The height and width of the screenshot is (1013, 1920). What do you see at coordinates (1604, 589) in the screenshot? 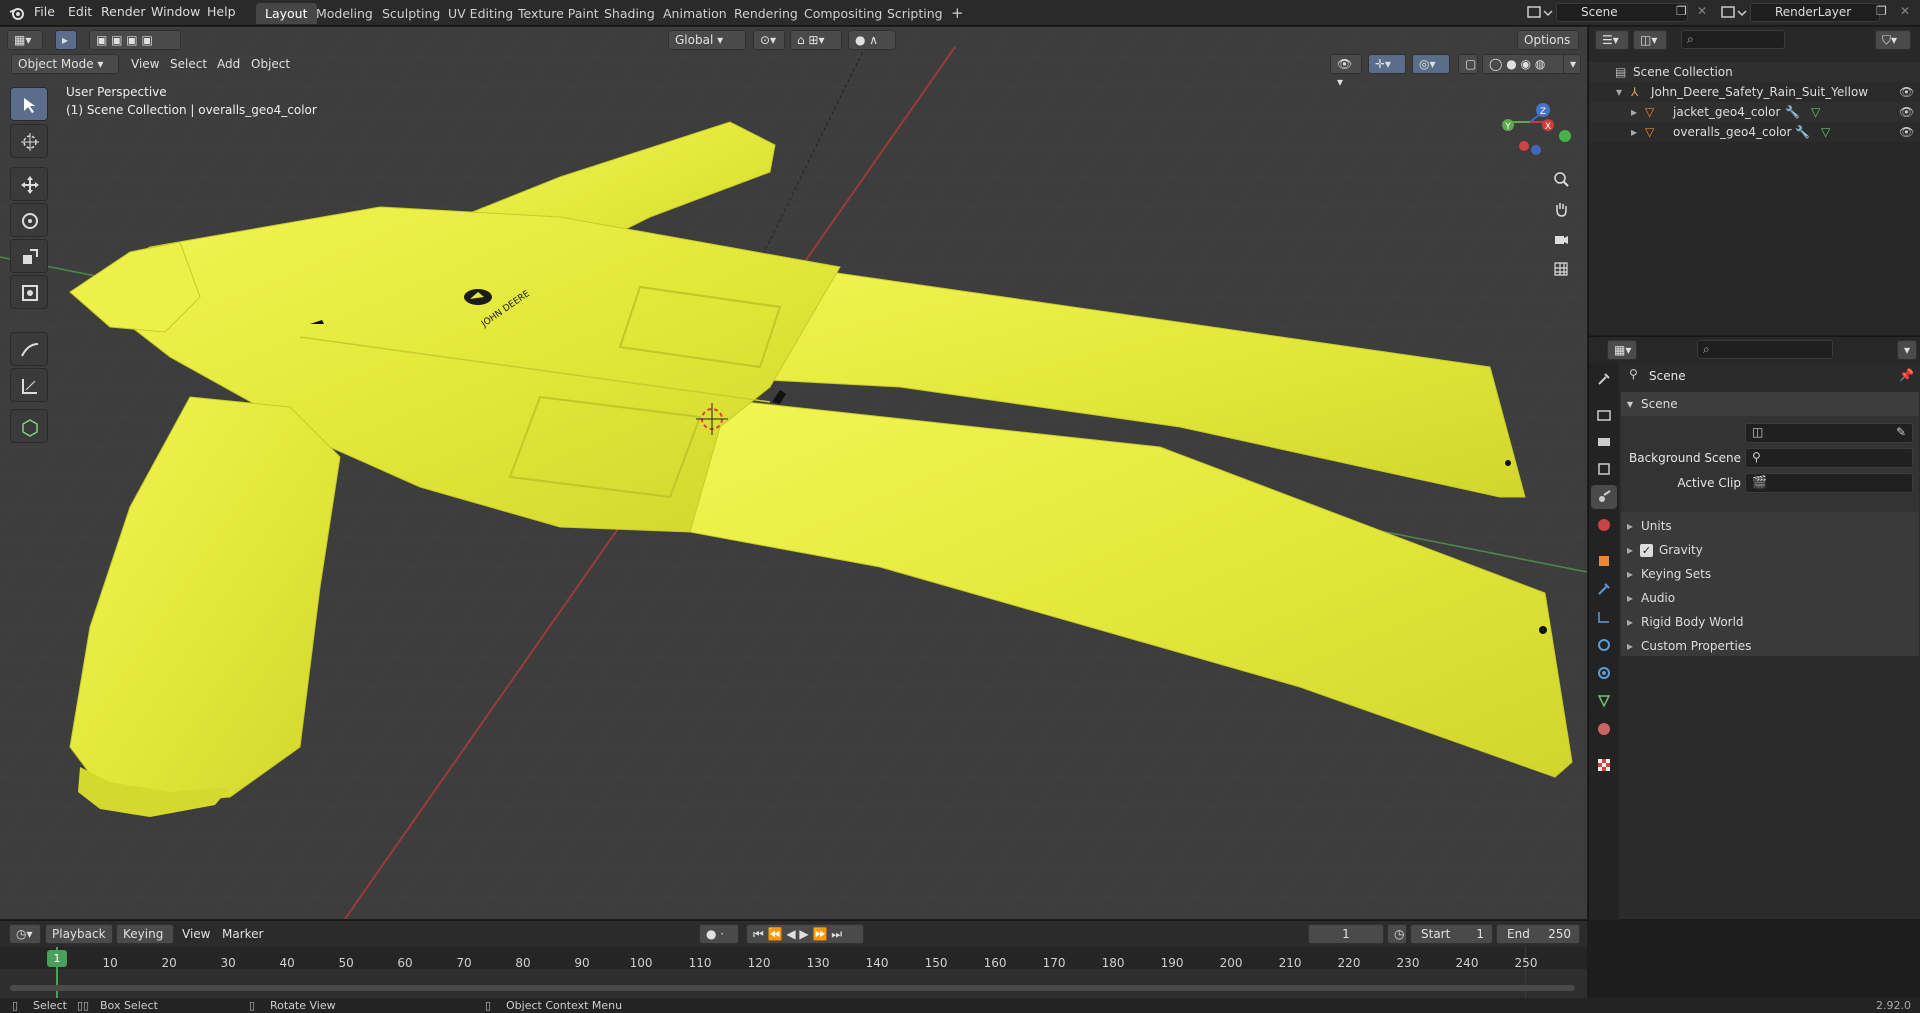
I see `modifier-tab-icon` at bounding box center [1604, 589].